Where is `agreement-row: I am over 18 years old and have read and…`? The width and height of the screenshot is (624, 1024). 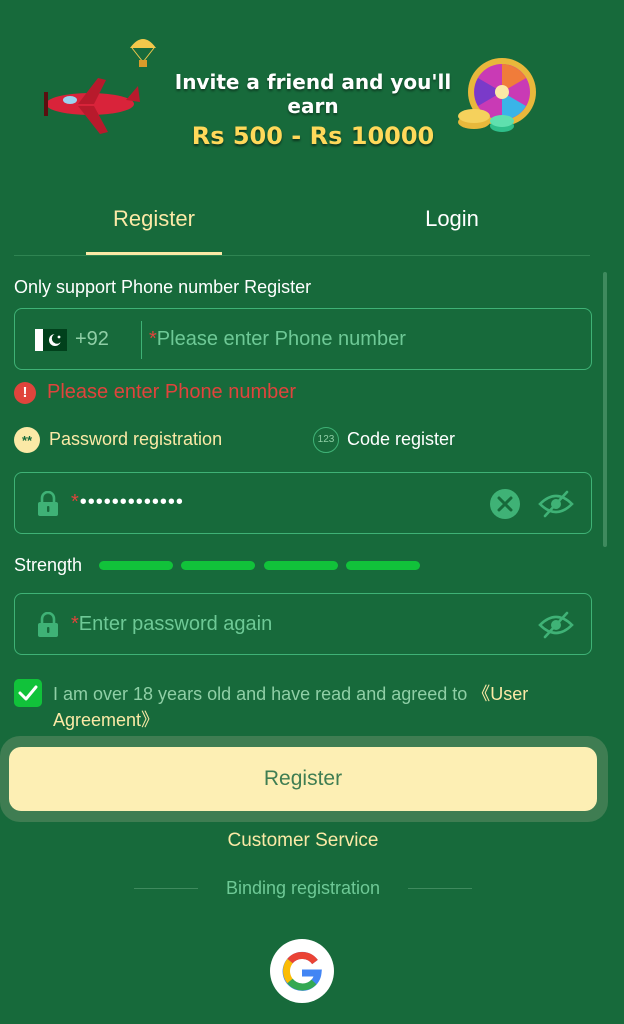 agreement-row: I am over 18 years old and have read and… is located at coordinates (304, 705).